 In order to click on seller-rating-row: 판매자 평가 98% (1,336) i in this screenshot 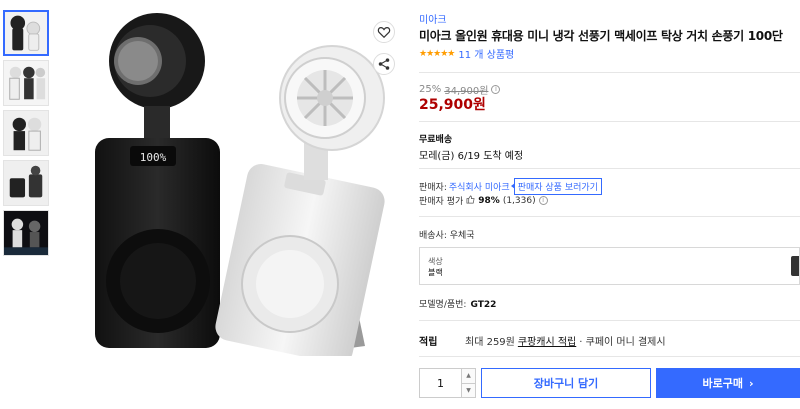, I will do `click(483, 200)`.